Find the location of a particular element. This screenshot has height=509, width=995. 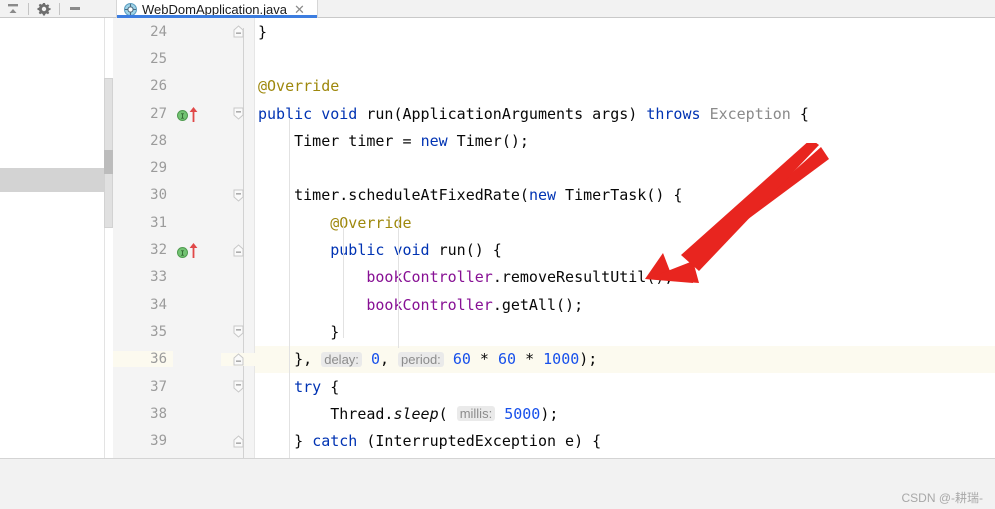

code-line-text: Thread. sleep( millis: 5000); is located at coordinates (625, 413).